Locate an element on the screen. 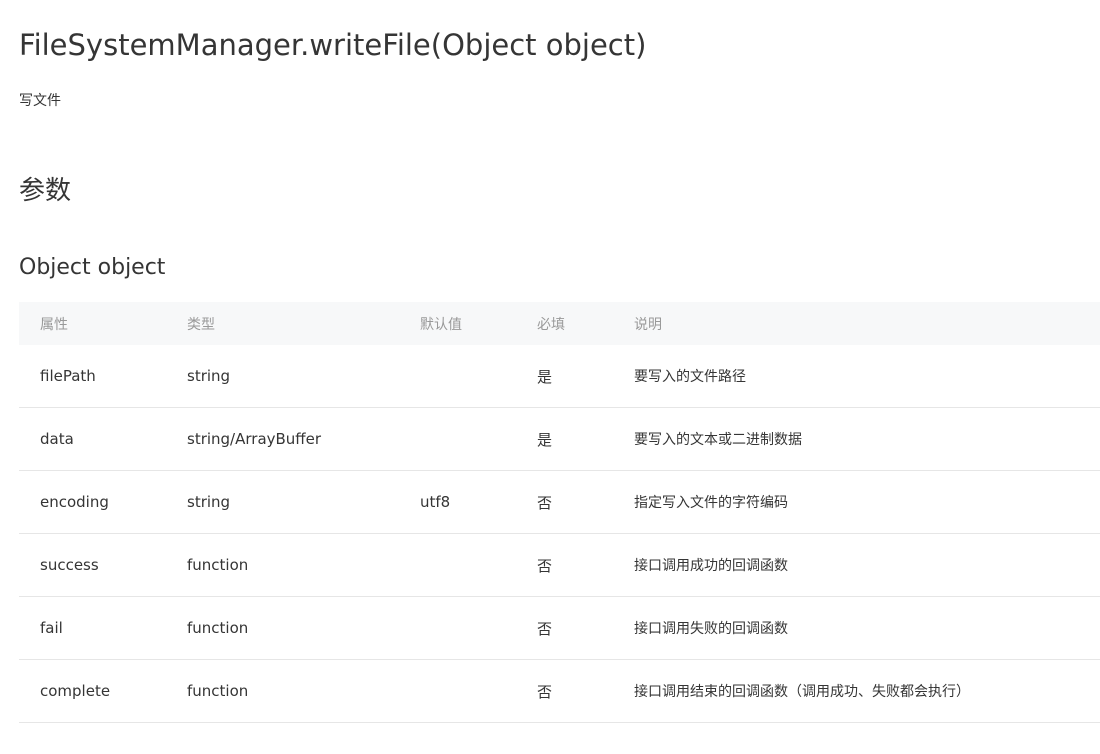 The width and height of the screenshot is (1100, 754). cell-desc: 要写入的文本或二进制数据 is located at coordinates (867, 439).